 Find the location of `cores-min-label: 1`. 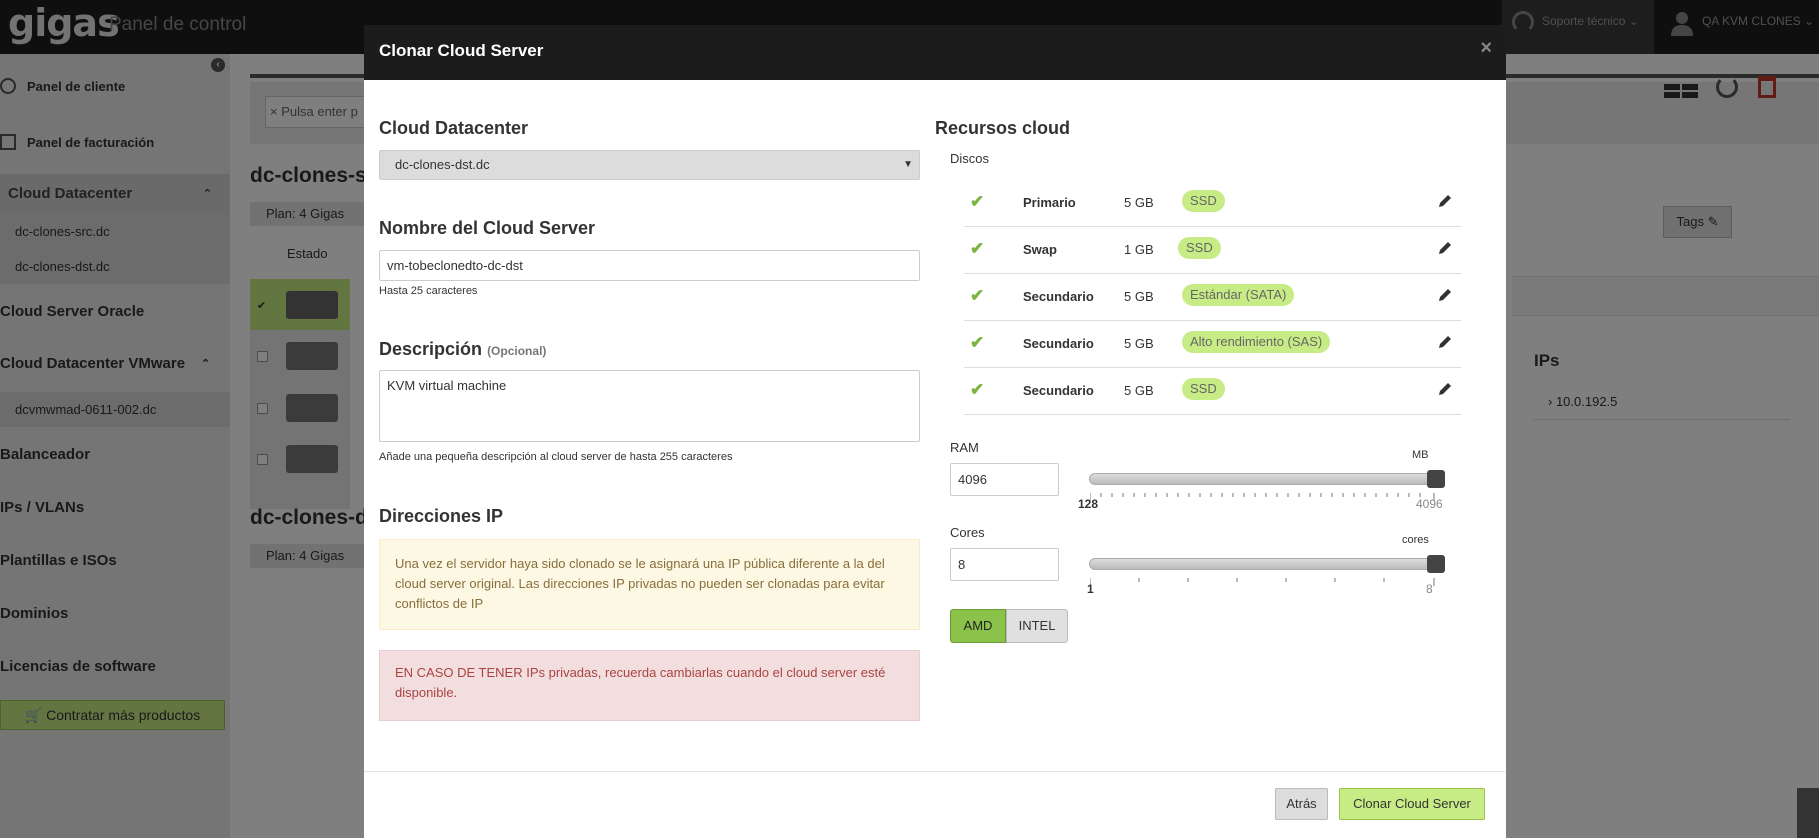

cores-min-label: 1 is located at coordinates (1090, 589).